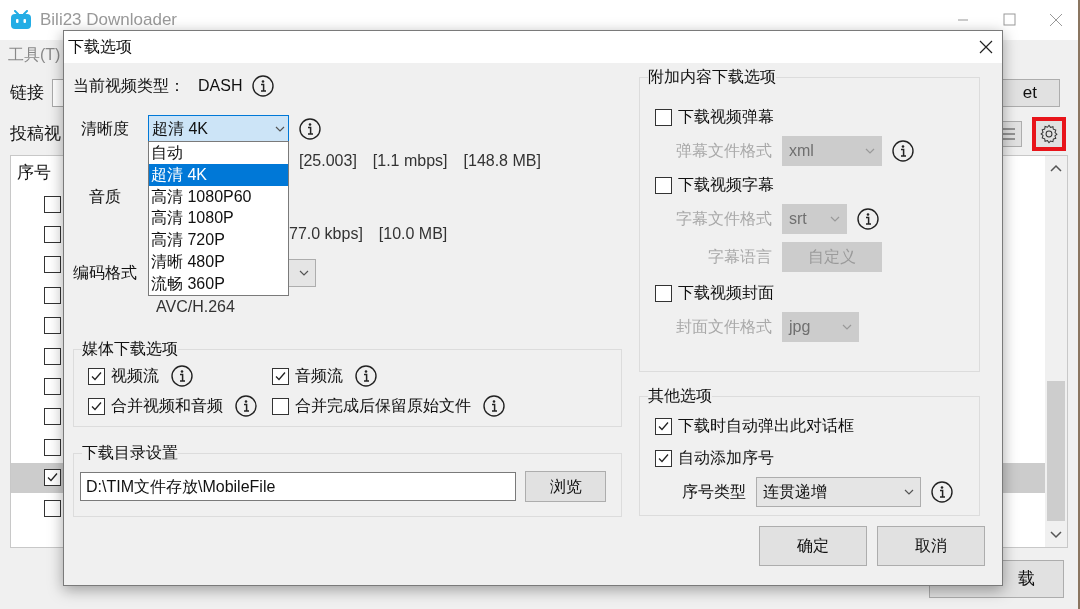 This screenshot has width=1080, height=609. What do you see at coordinates (27, 93) in the screenshot?
I see `link-label: 链接` at bounding box center [27, 93].